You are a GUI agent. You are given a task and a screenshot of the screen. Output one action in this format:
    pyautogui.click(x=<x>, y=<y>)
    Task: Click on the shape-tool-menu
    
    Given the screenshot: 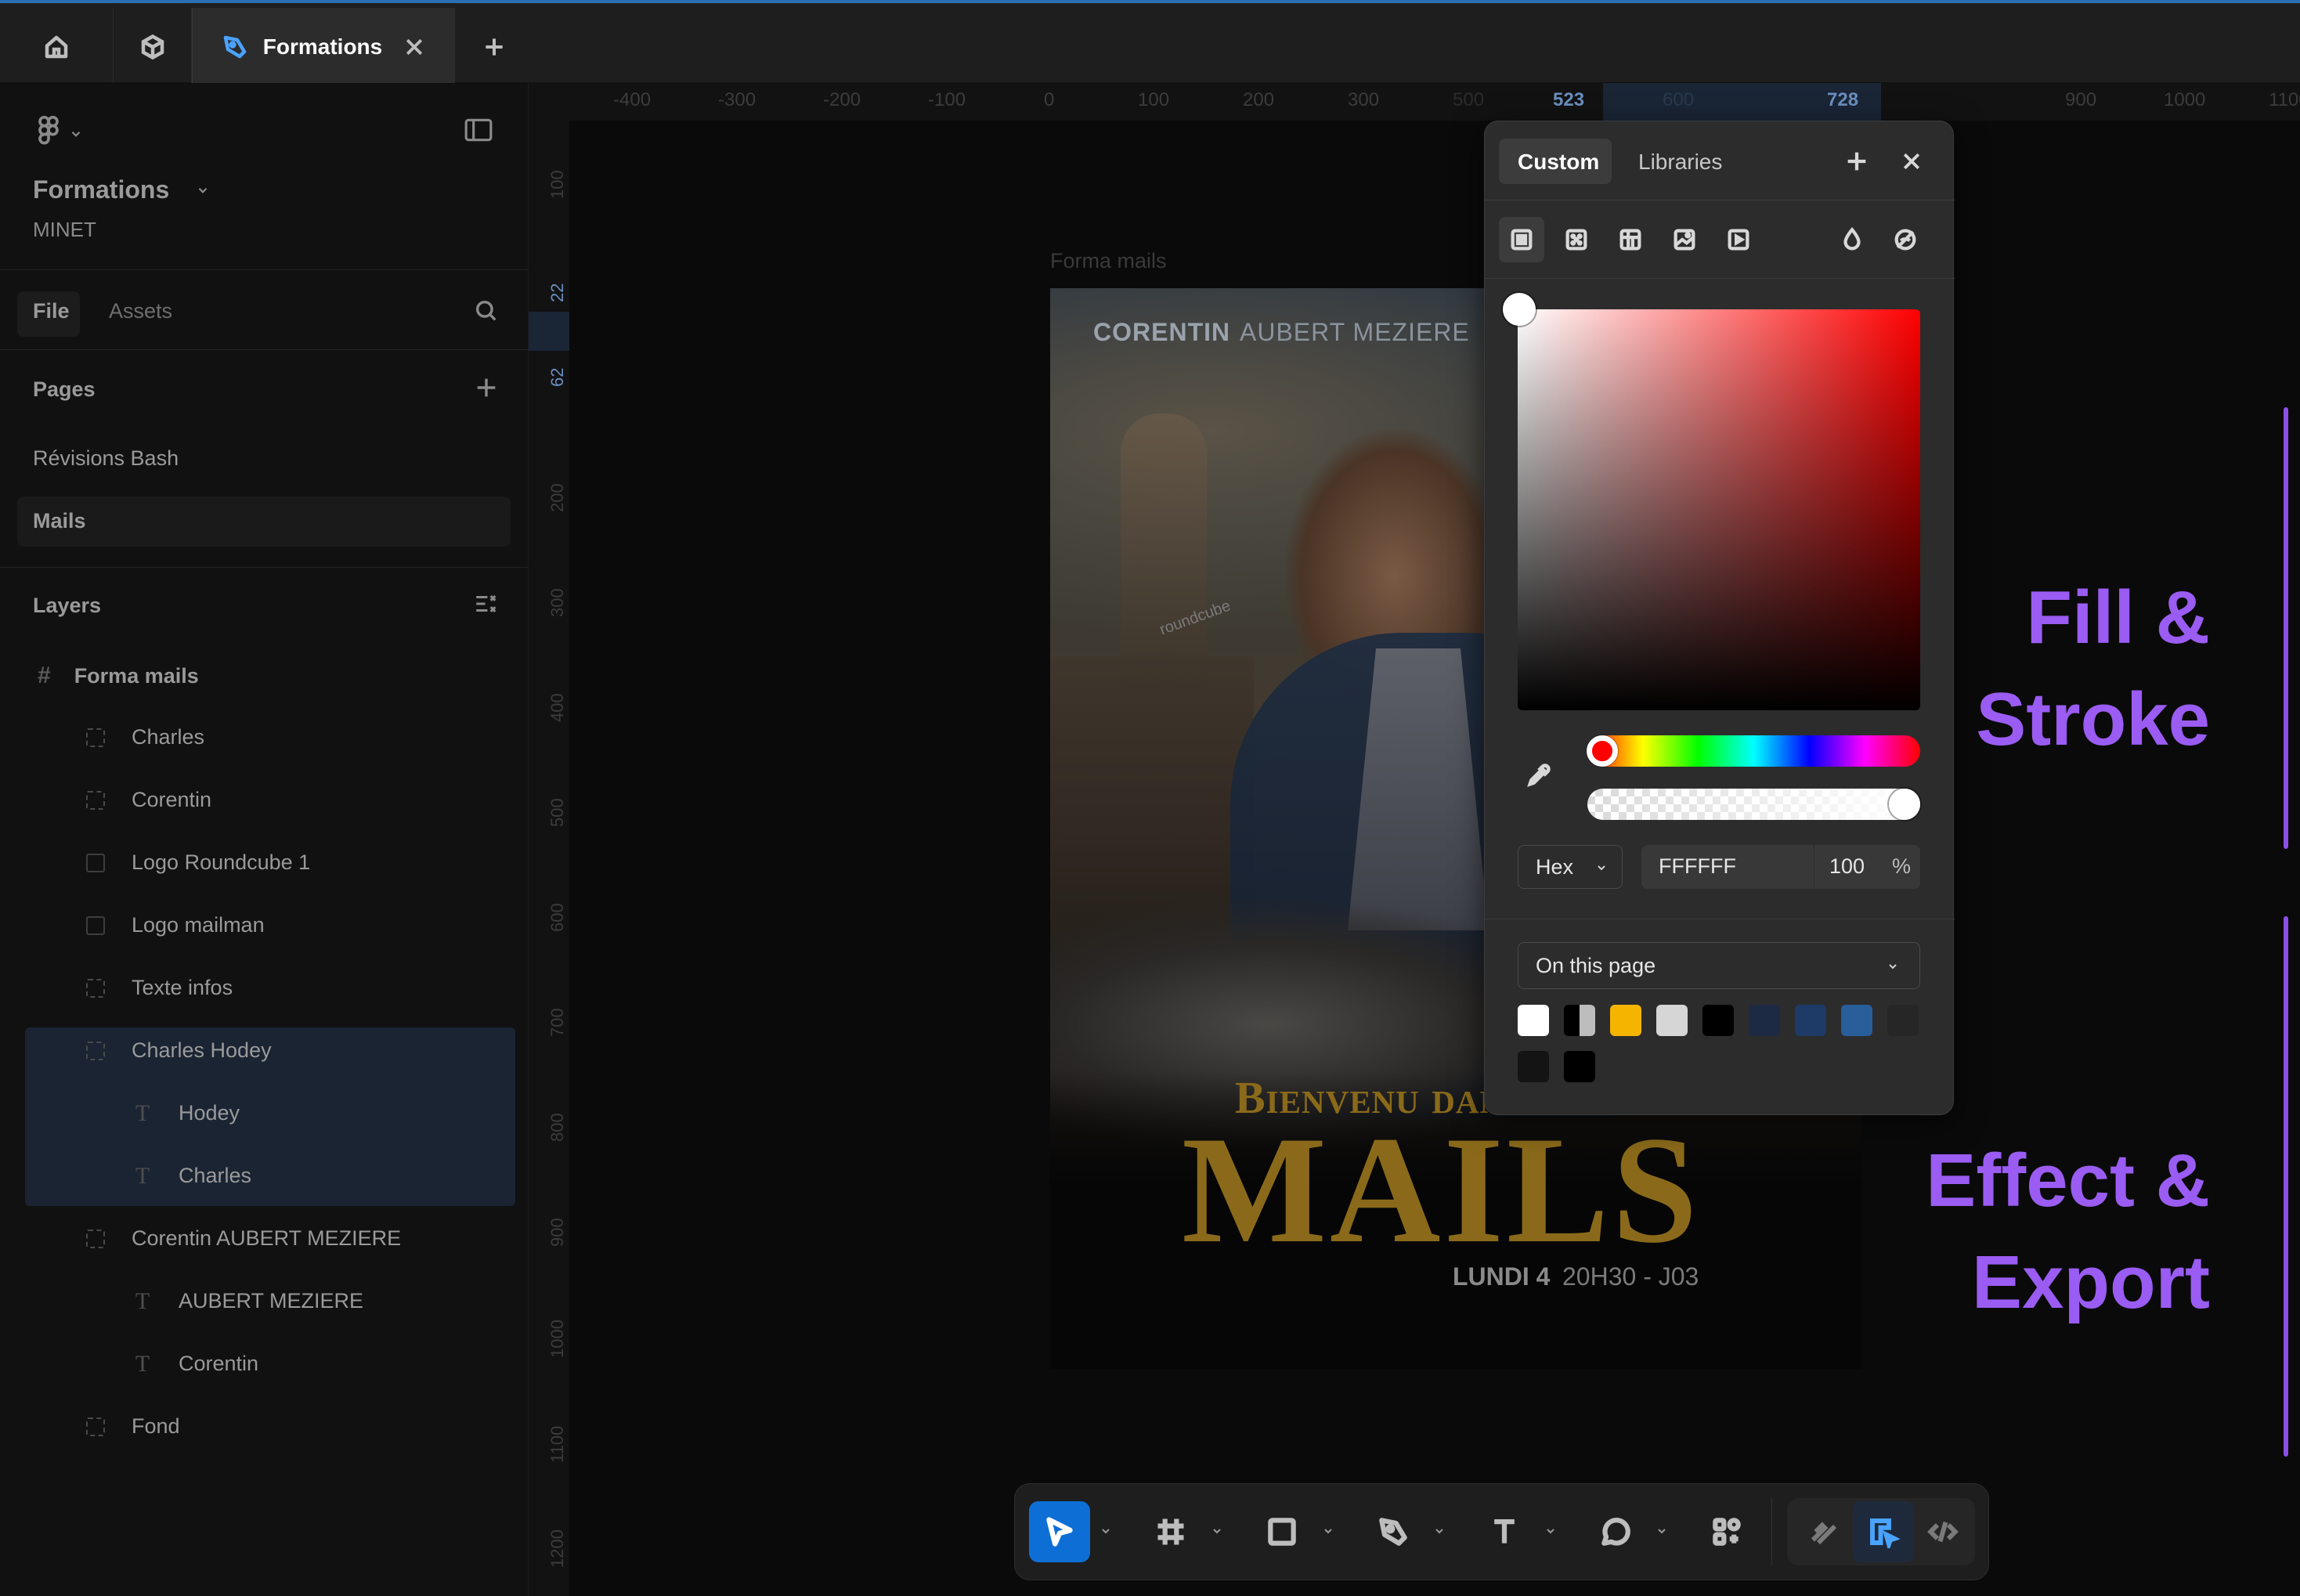 What is the action you would take?
    pyautogui.click(x=1328, y=1531)
    